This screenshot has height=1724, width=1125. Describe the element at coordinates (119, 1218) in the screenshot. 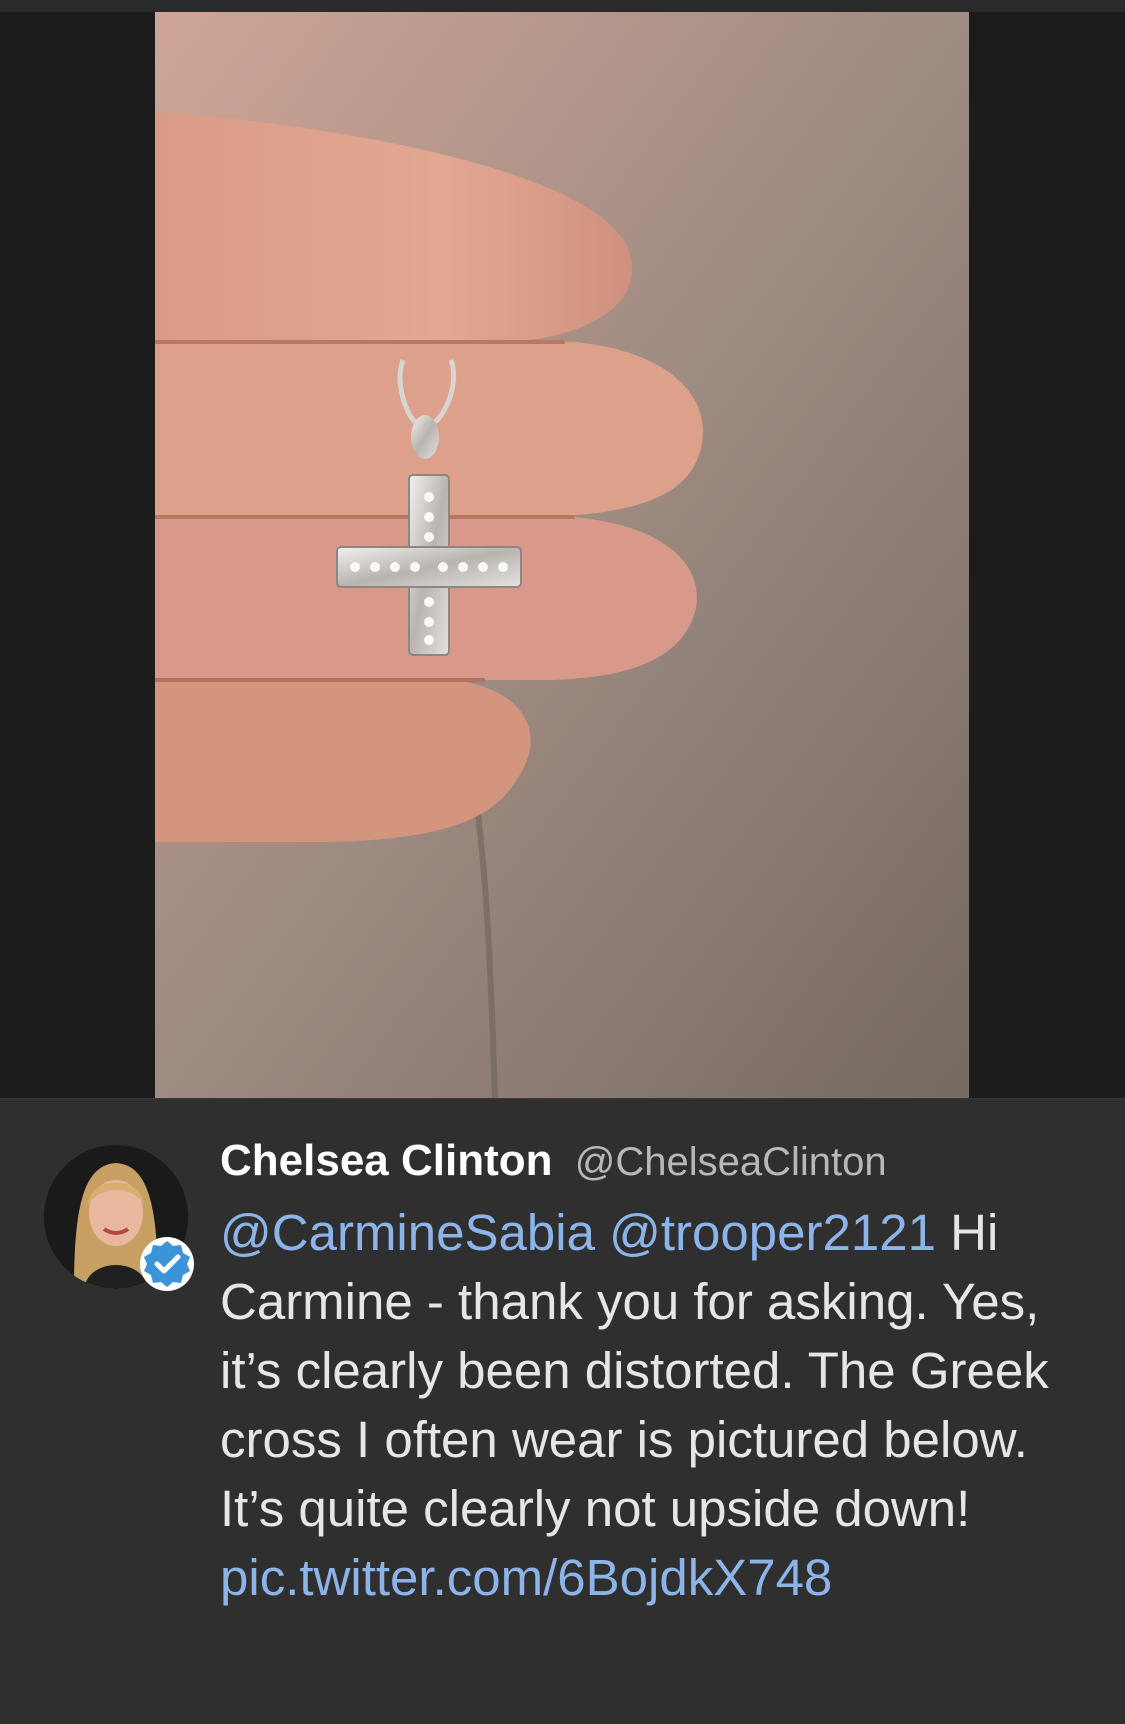

I see `author-avatar` at that location.